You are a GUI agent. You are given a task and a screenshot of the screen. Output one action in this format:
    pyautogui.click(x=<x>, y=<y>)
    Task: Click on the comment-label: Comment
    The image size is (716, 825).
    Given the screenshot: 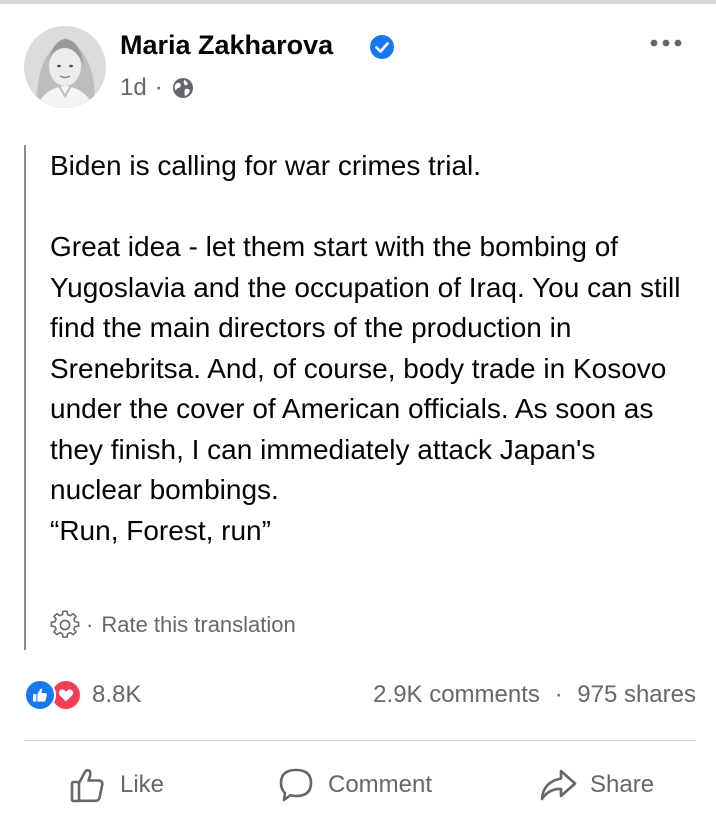 What is the action you would take?
    pyautogui.click(x=380, y=784)
    